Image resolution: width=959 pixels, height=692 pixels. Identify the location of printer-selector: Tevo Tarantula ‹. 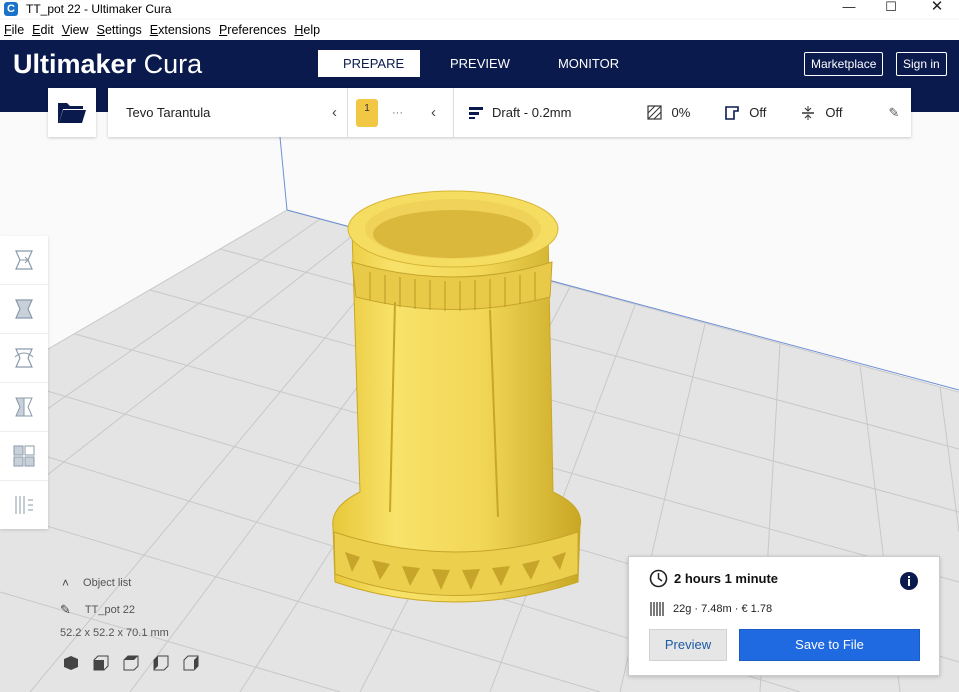
(228, 112).